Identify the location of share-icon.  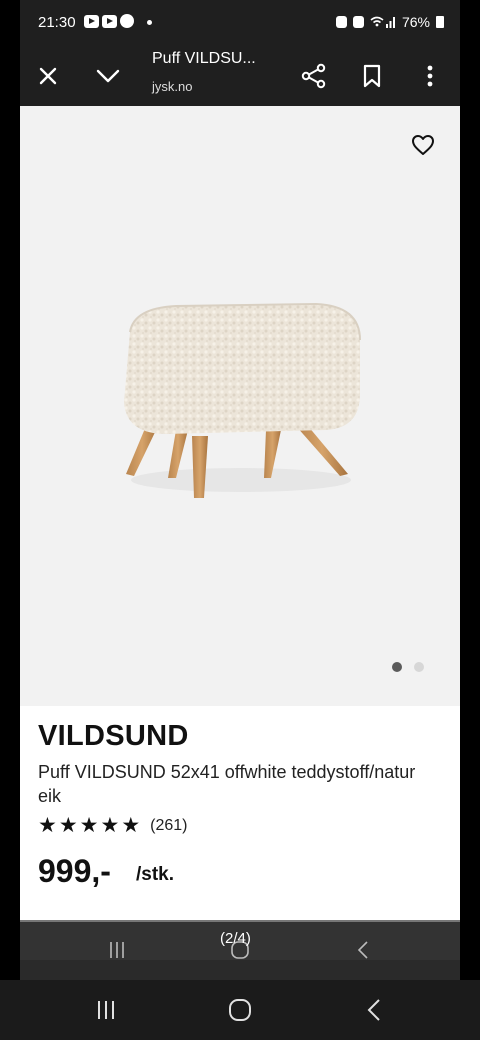
(313, 76).